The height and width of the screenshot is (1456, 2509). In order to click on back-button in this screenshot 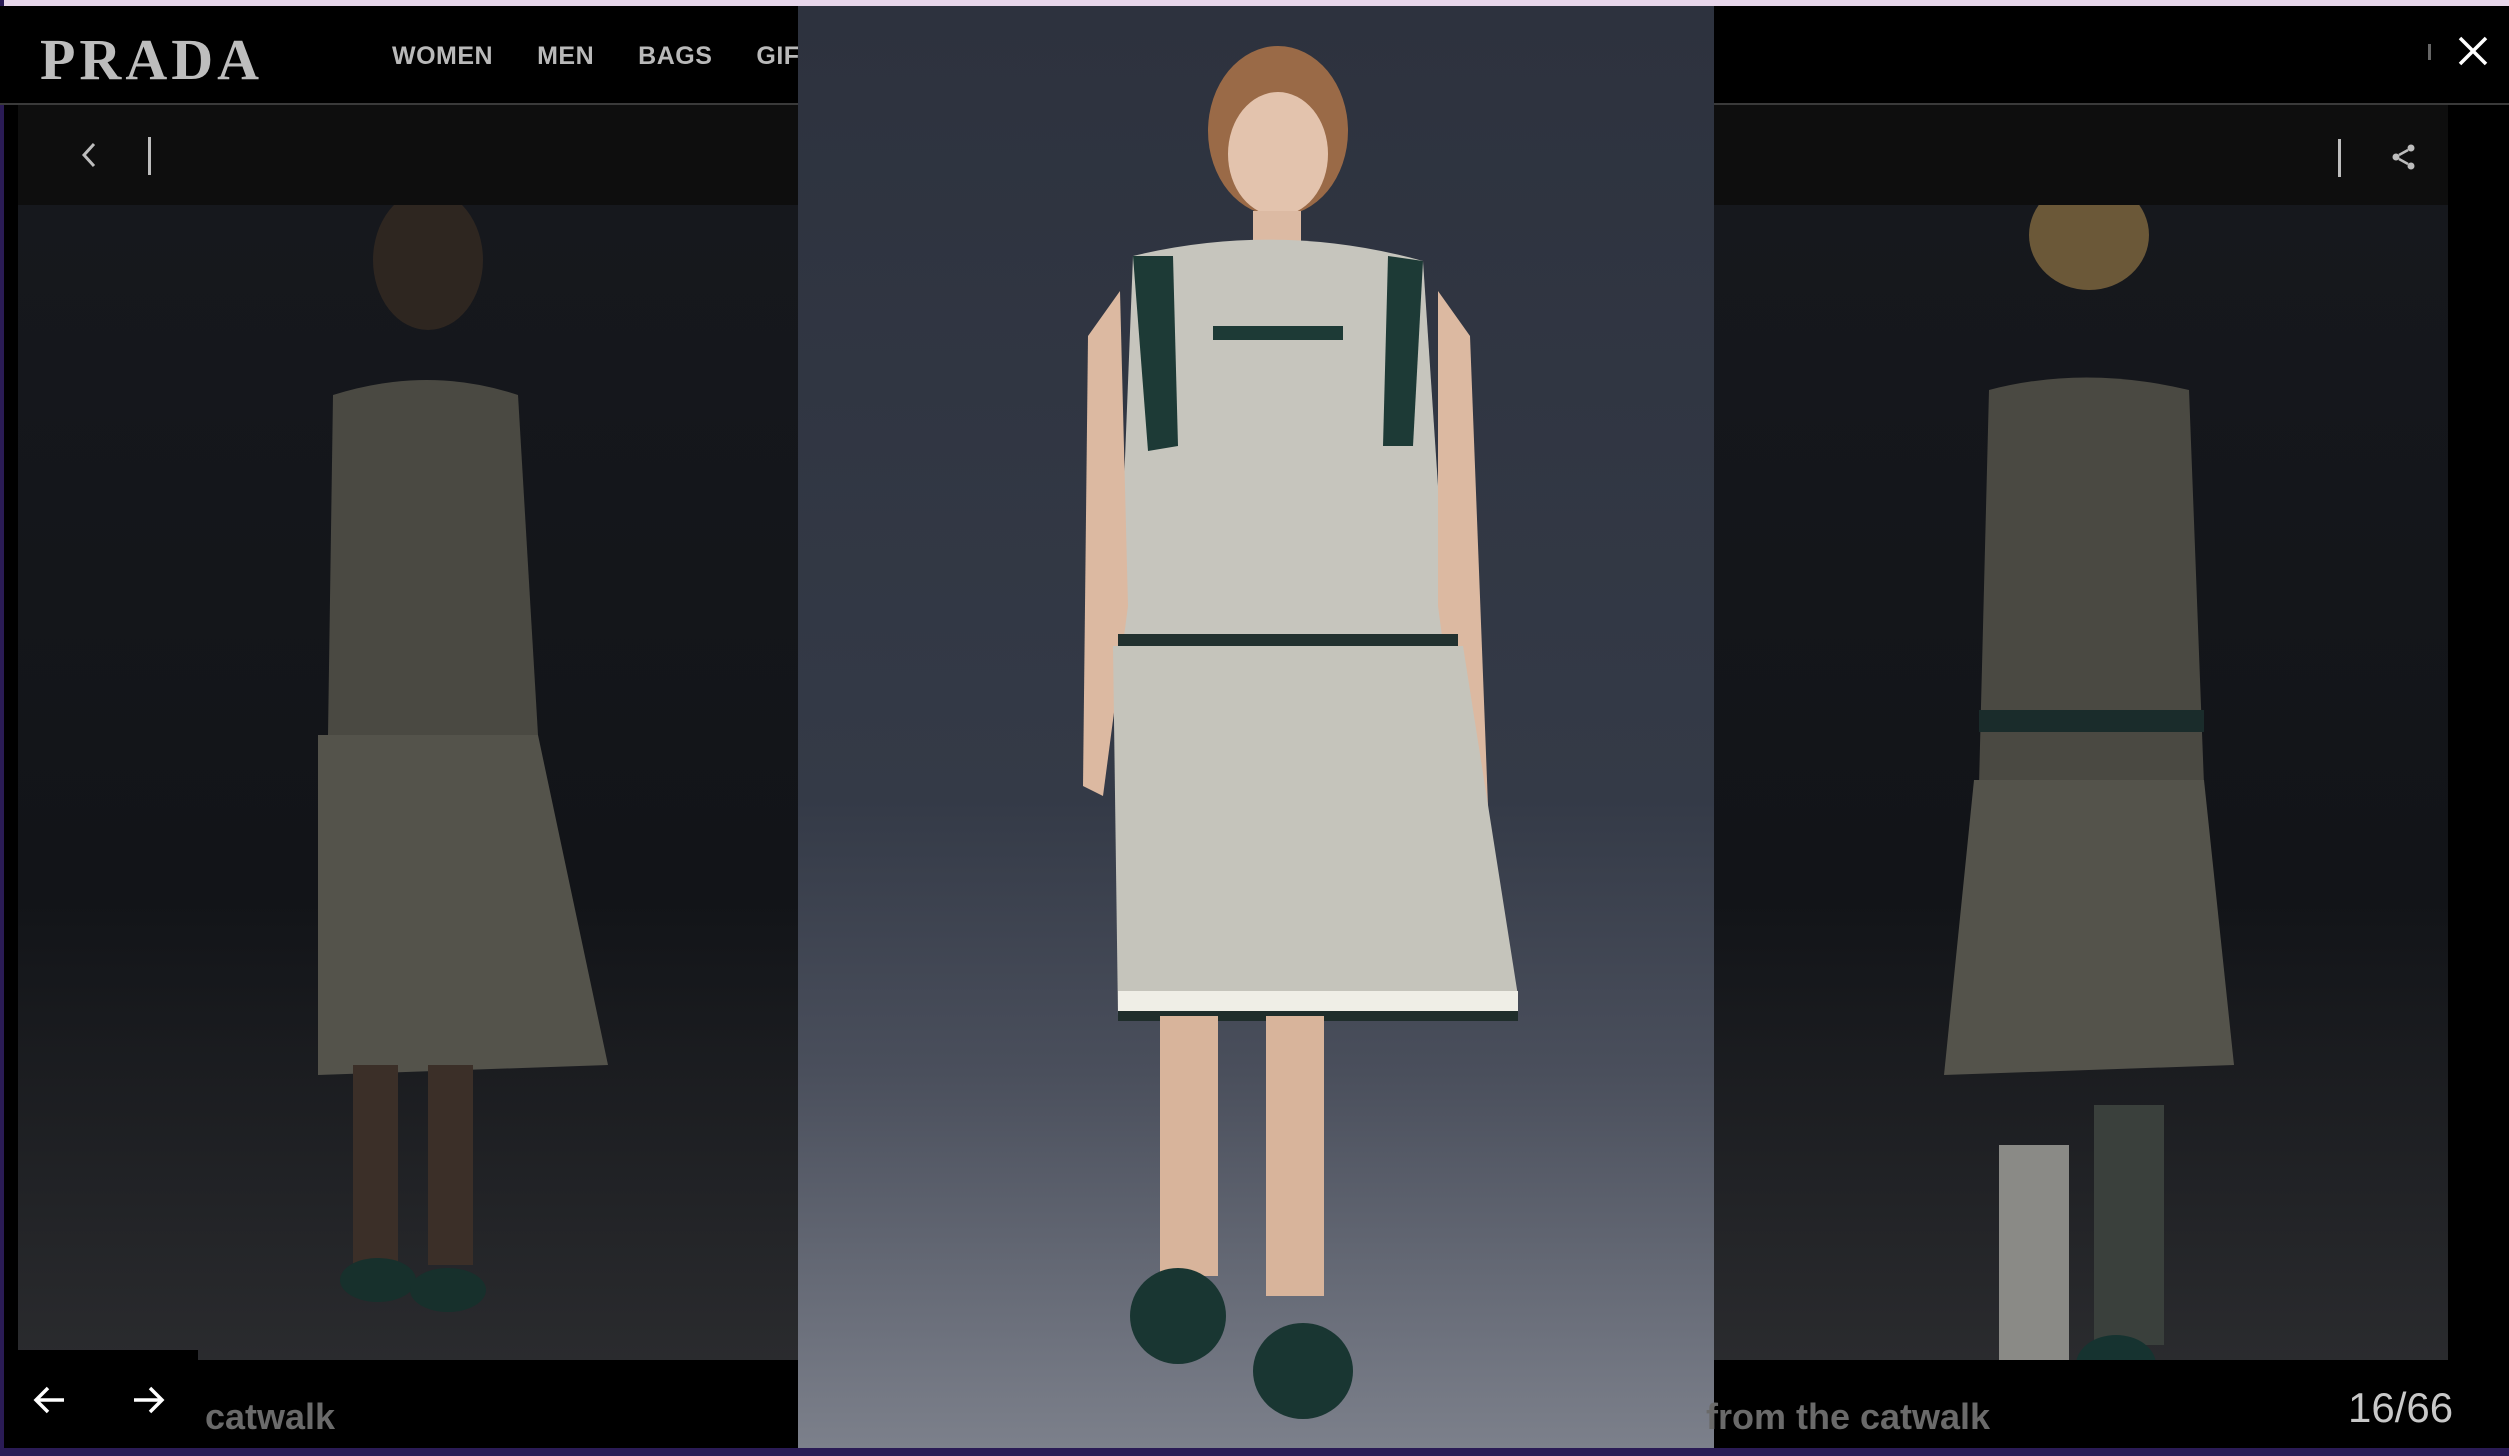, I will do `click(90, 155)`.